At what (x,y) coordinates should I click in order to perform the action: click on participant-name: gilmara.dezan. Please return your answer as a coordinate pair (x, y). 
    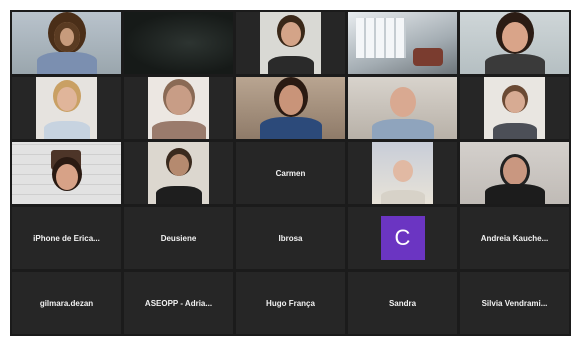
    Looking at the image, I should click on (66, 303).